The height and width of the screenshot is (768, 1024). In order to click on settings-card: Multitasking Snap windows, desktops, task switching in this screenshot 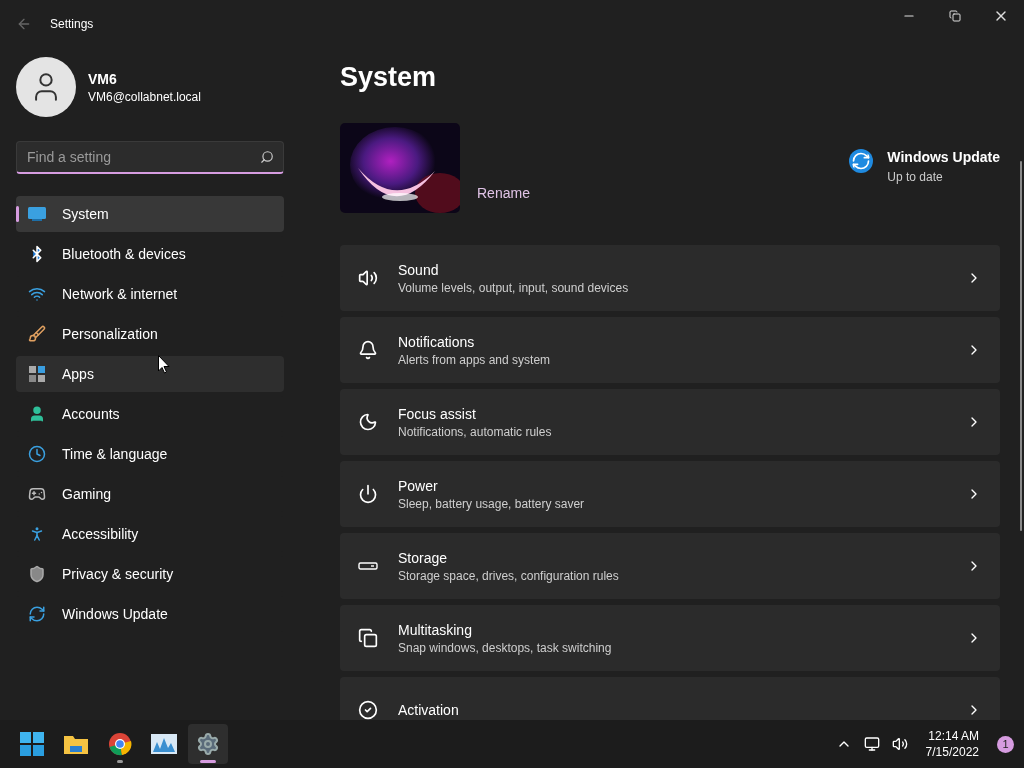, I will do `click(670, 638)`.